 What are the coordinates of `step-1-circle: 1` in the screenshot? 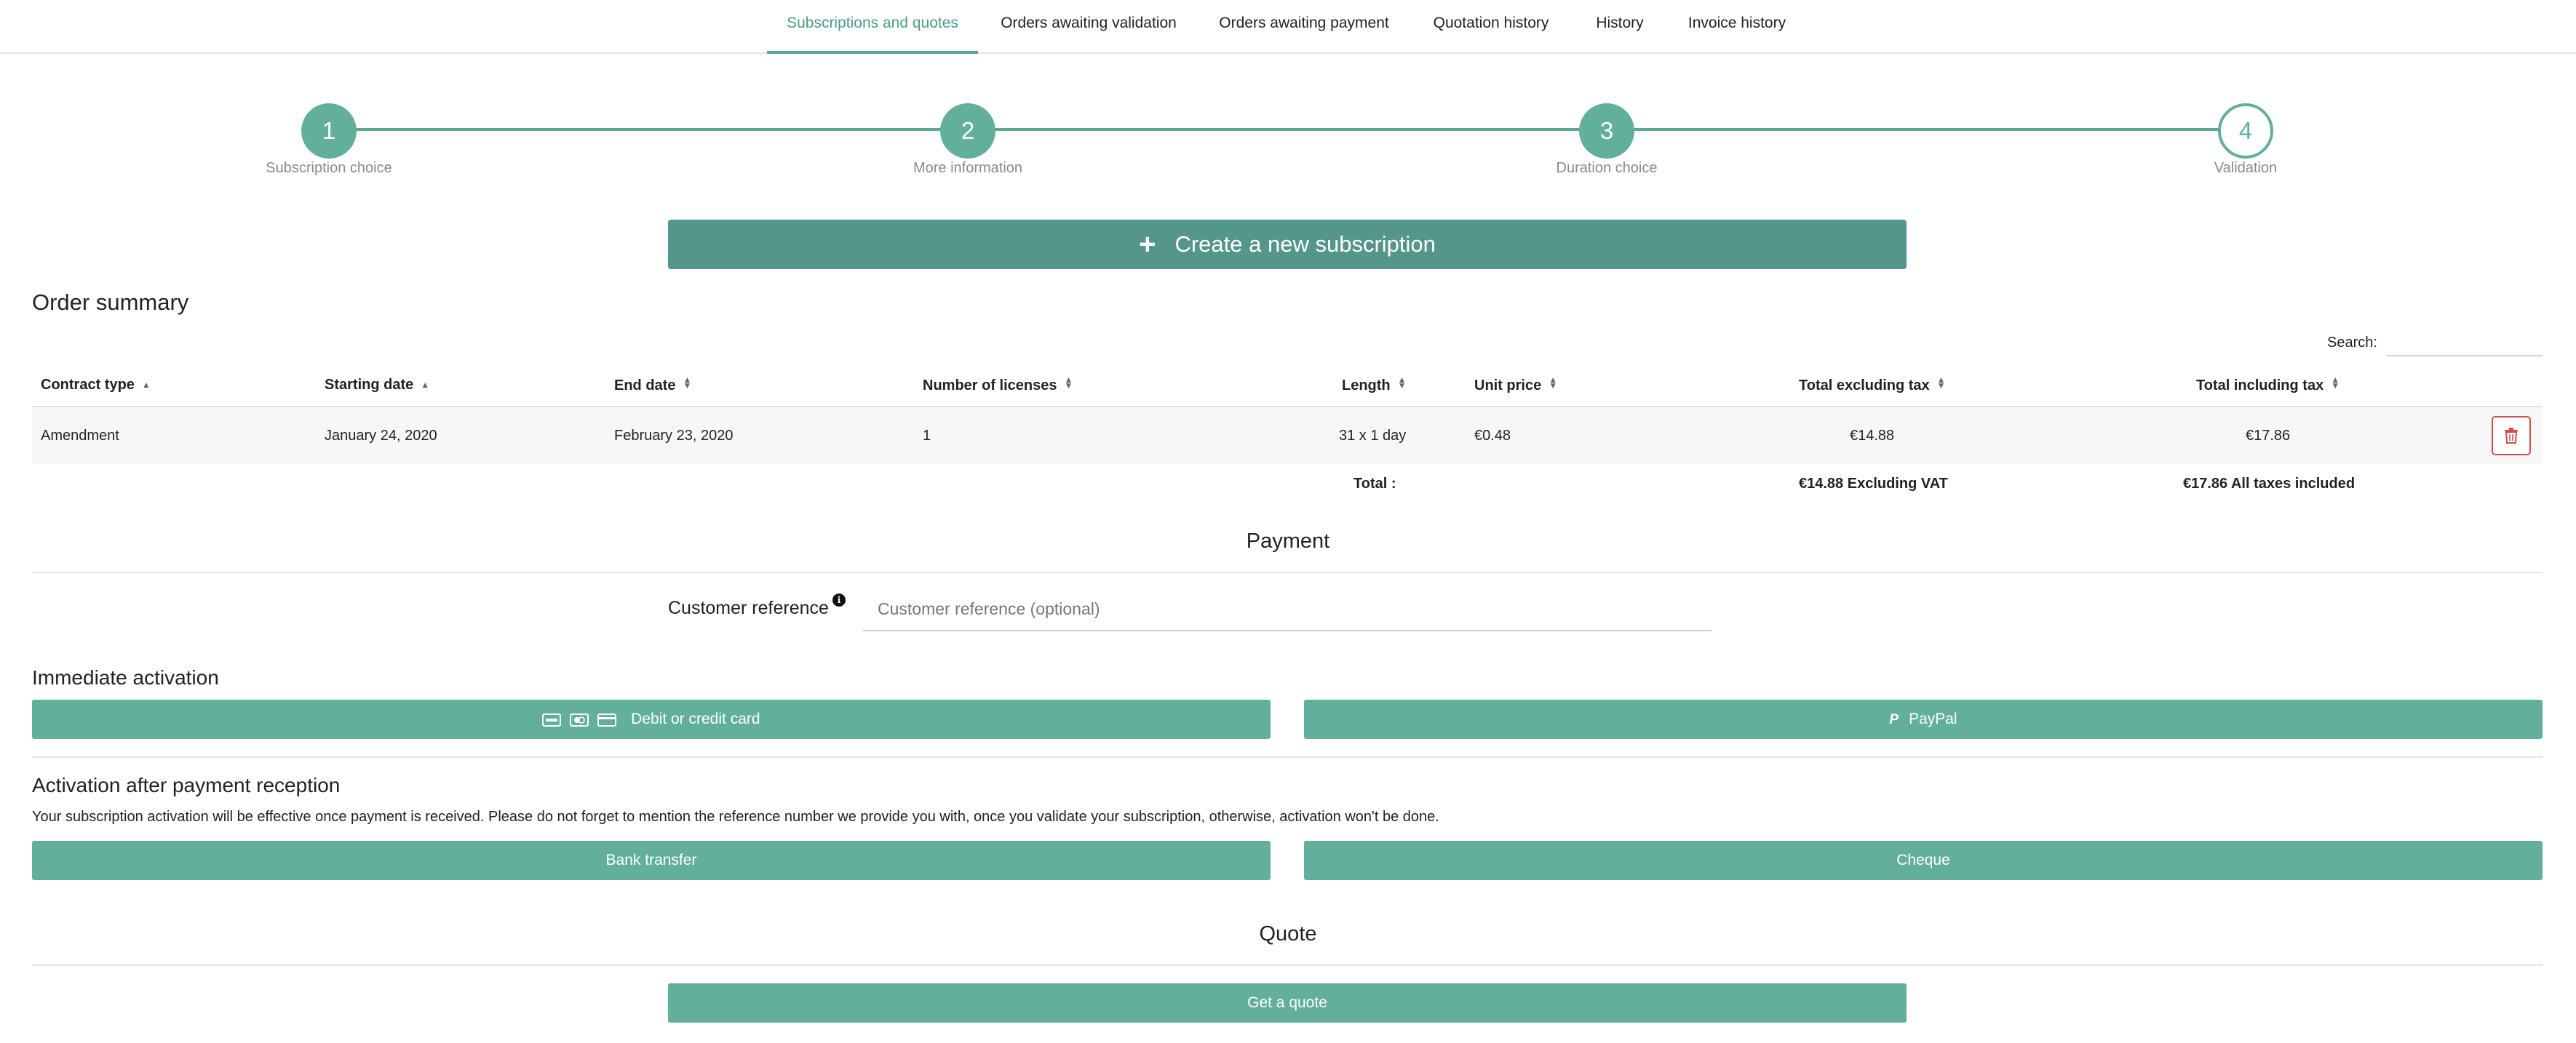 It's located at (329, 131).